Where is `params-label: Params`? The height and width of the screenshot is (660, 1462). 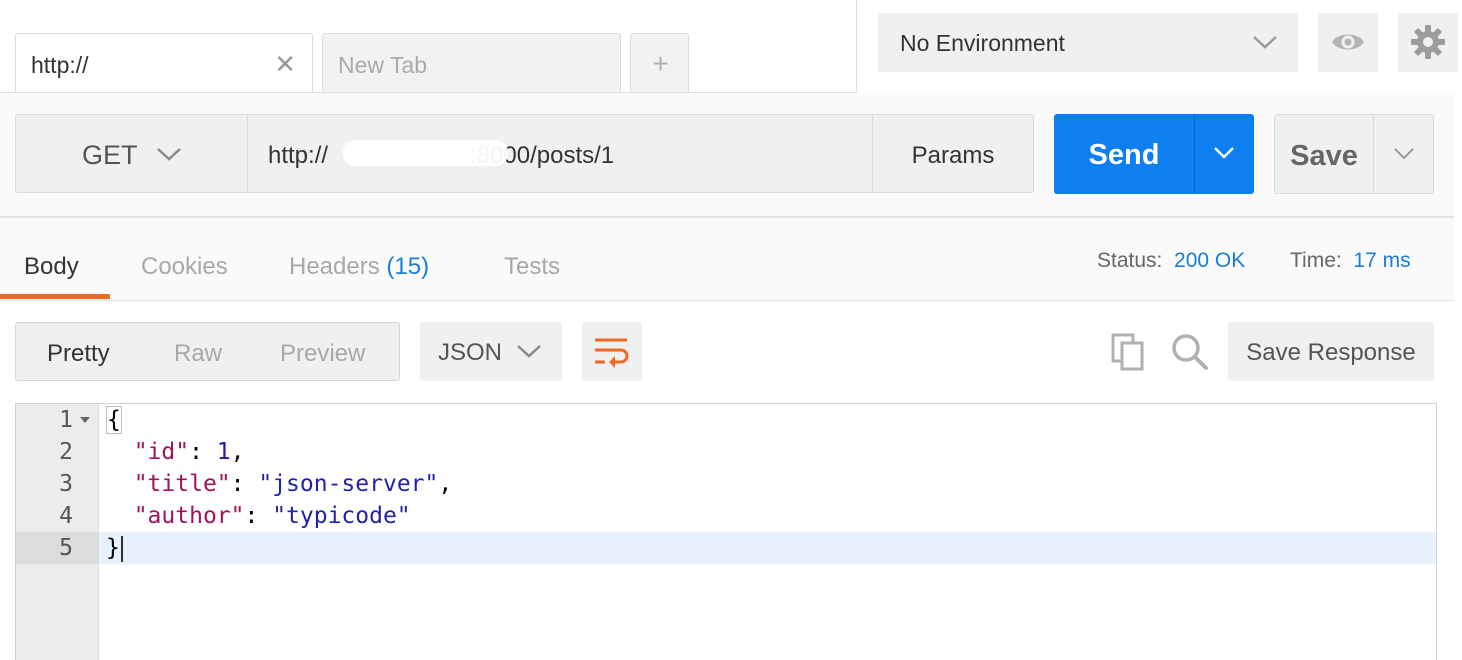
params-label: Params is located at coordinates (953, 155).